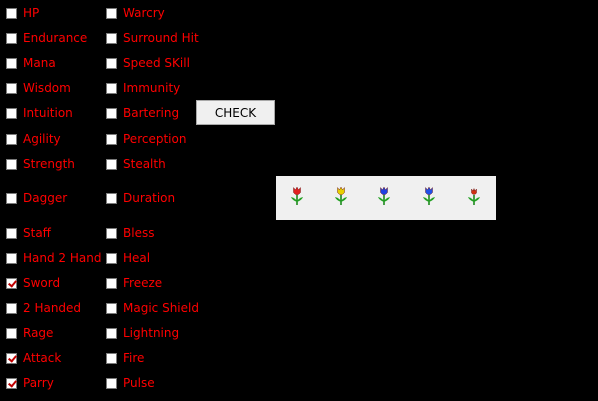 The image size is (598, 401). What do you see at coordinates (42, 358) in the screenshot?
I see `checkbox-label-attack: Attack` at bounding box center [42, 358].